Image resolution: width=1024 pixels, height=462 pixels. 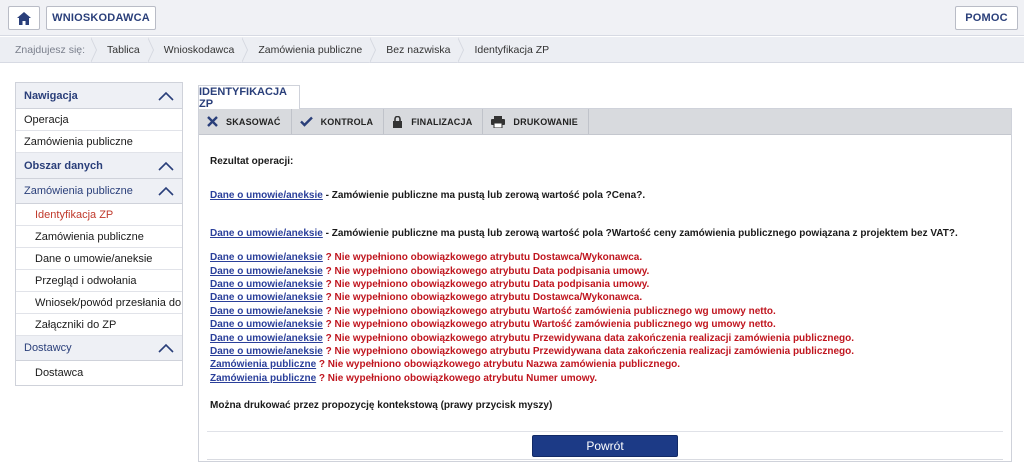 I want to click on finalize-button: FINALIZACJA, so click(x=434, y=121).